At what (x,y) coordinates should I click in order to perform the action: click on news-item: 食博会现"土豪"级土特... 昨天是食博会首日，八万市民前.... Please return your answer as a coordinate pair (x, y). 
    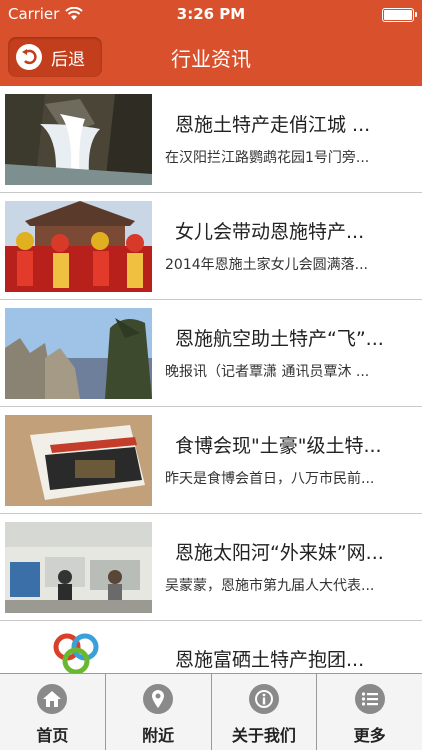
    Looking at the image, I should click on (211, 460).